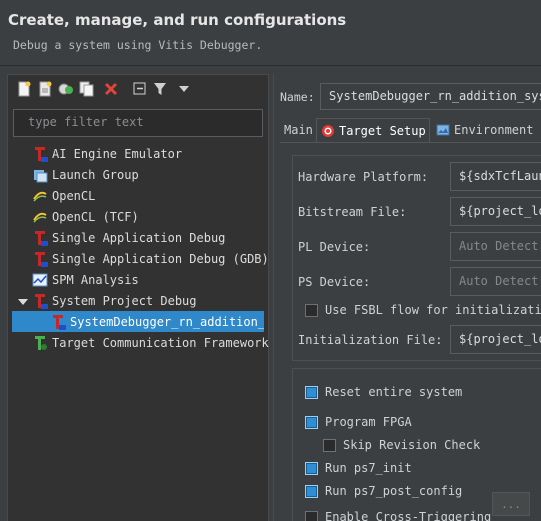 Image resolution: width=541 pixels, height=521 pixels. Describe the element at coordinates (382, 130) in the screenshot. I see `tab-label: Target Setup` at that location.